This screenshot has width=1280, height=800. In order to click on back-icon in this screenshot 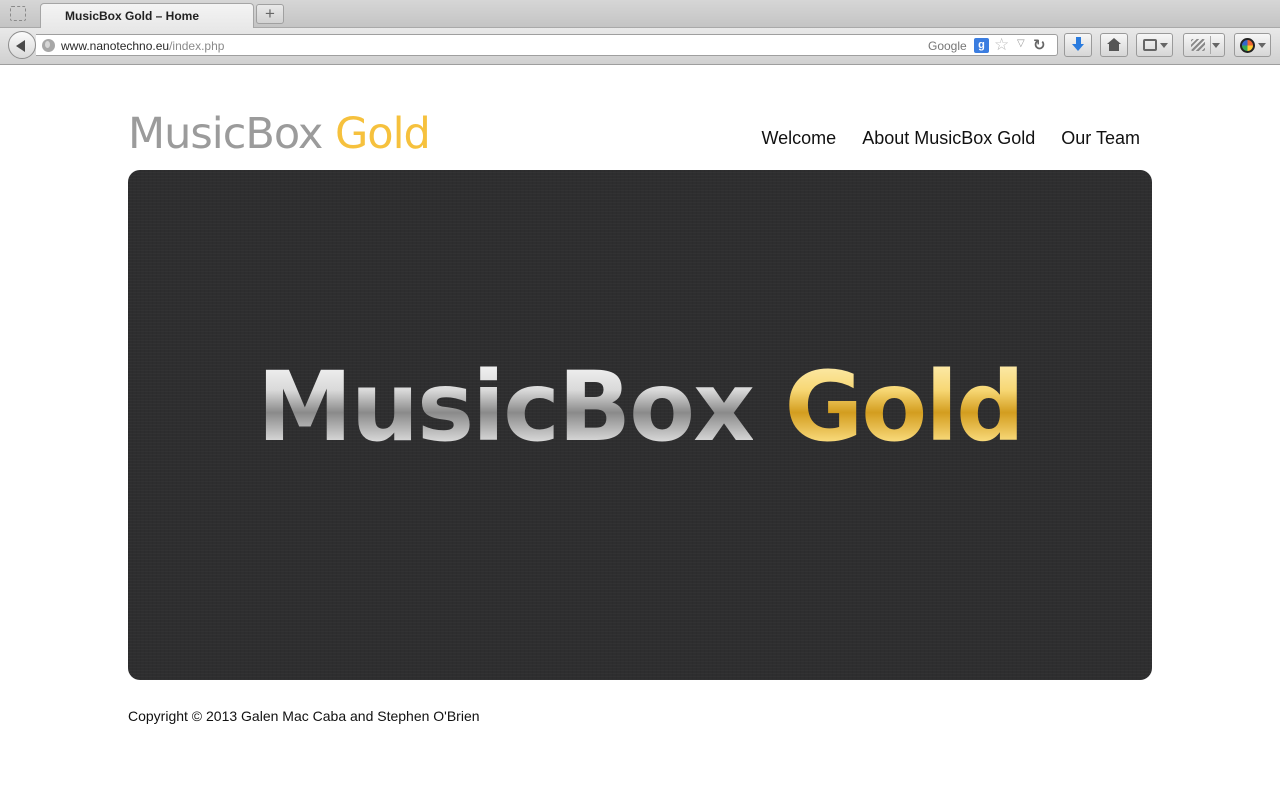, I will do `click(20, 46)`.